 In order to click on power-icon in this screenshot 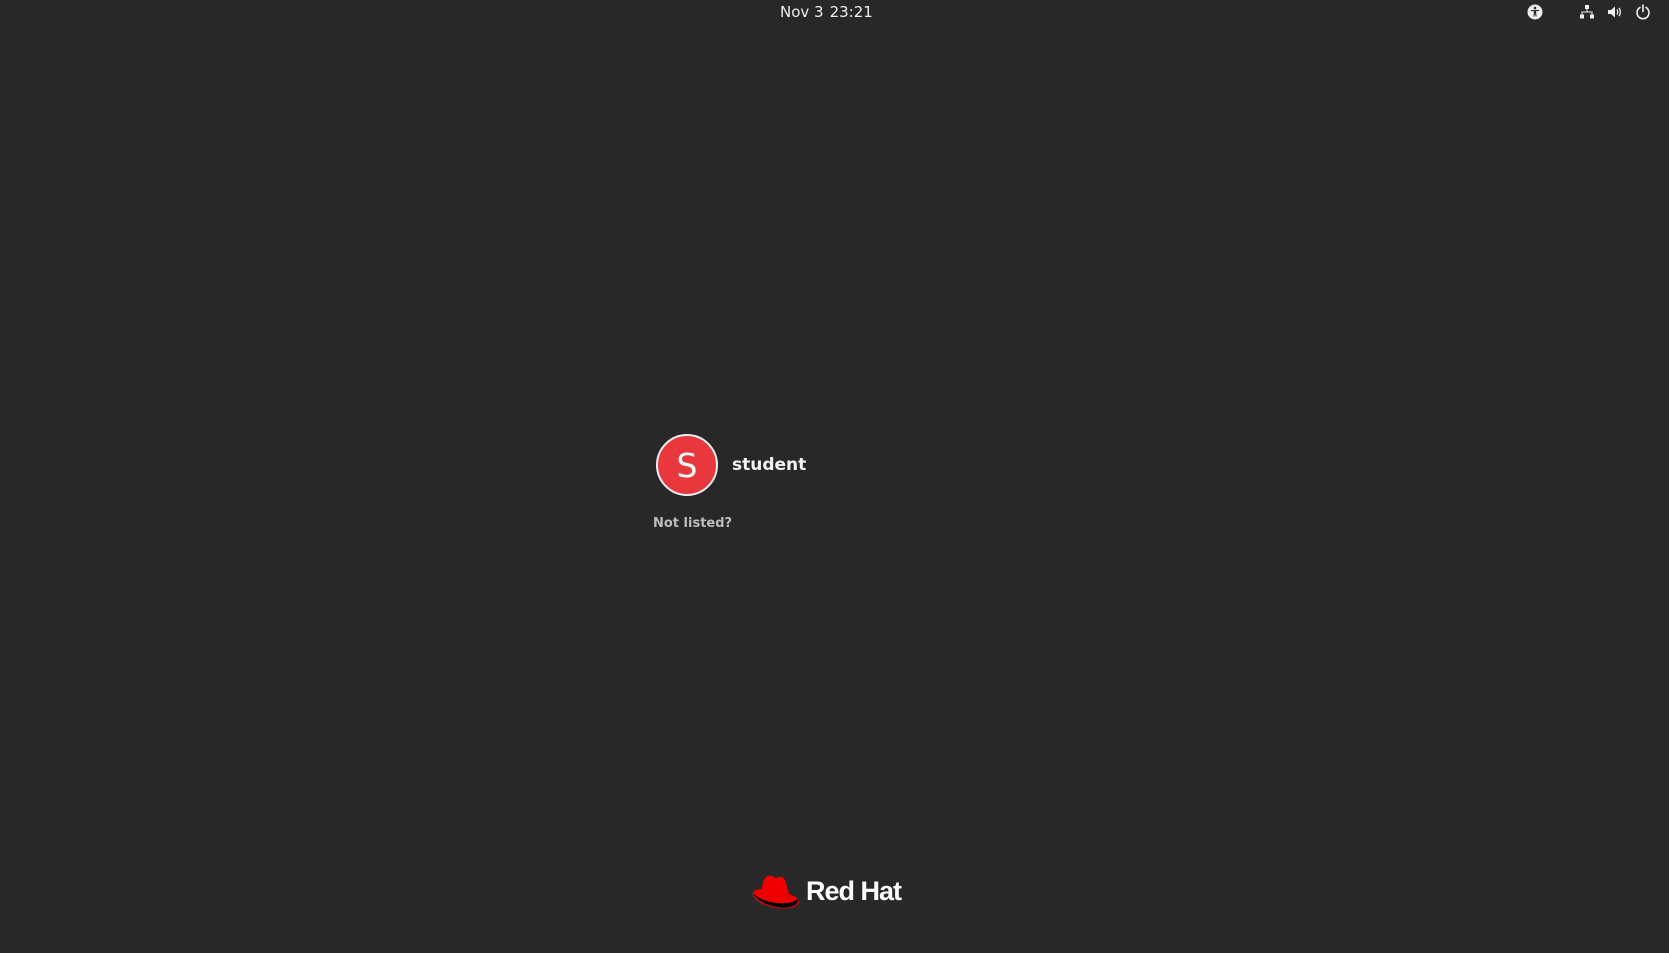, I will do `click(1643, 12)`.